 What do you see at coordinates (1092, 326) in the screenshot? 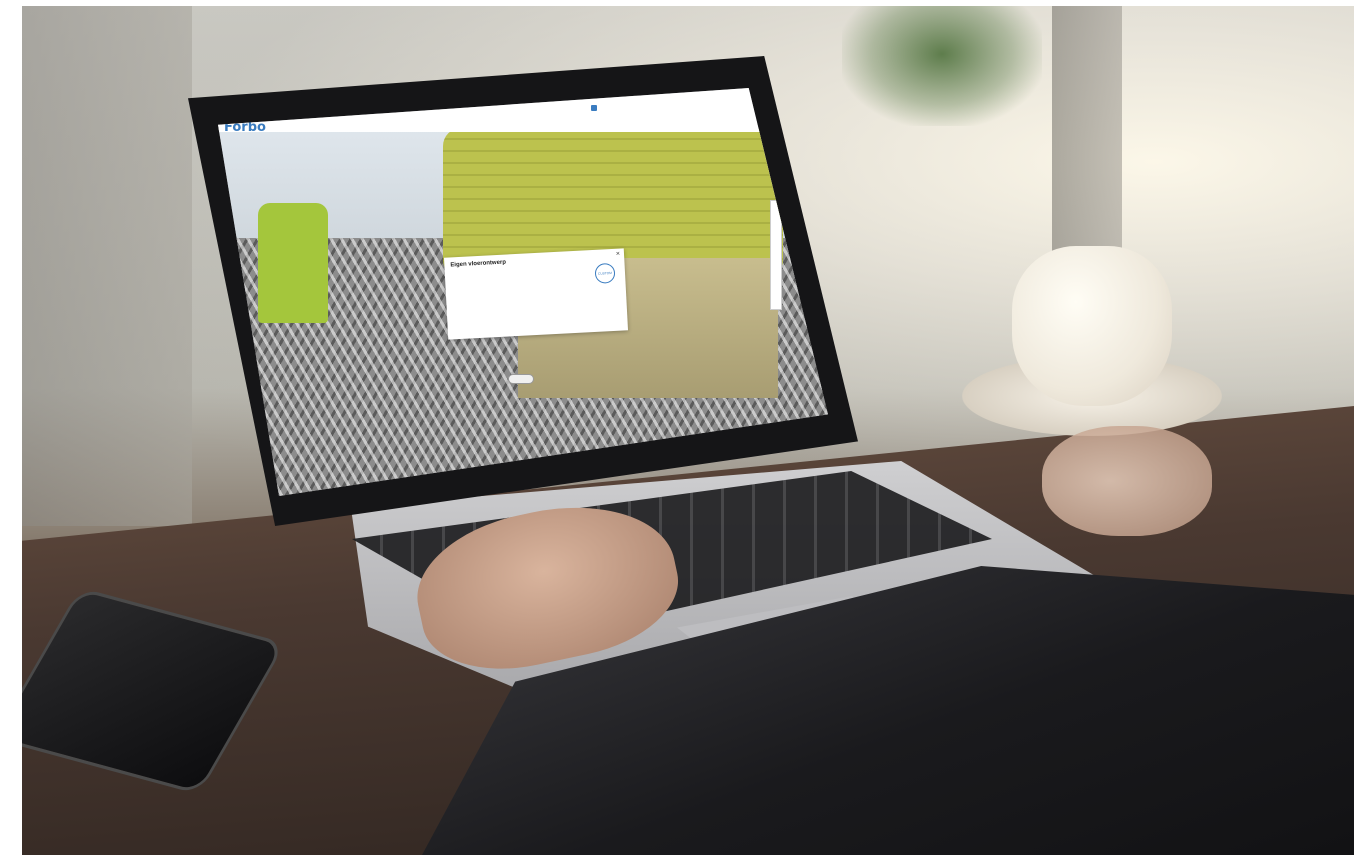
I see `coffee-cup` at bounding box center [1092, 326].